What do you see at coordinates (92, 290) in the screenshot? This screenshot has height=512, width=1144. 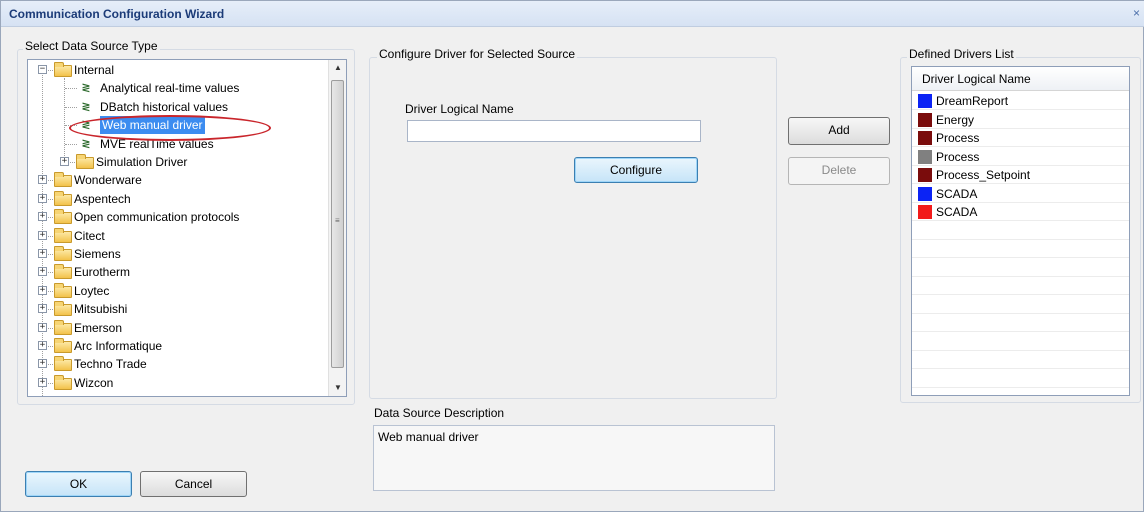 I see `tree-item-label: Loytec` at bounding box center [92, 290].